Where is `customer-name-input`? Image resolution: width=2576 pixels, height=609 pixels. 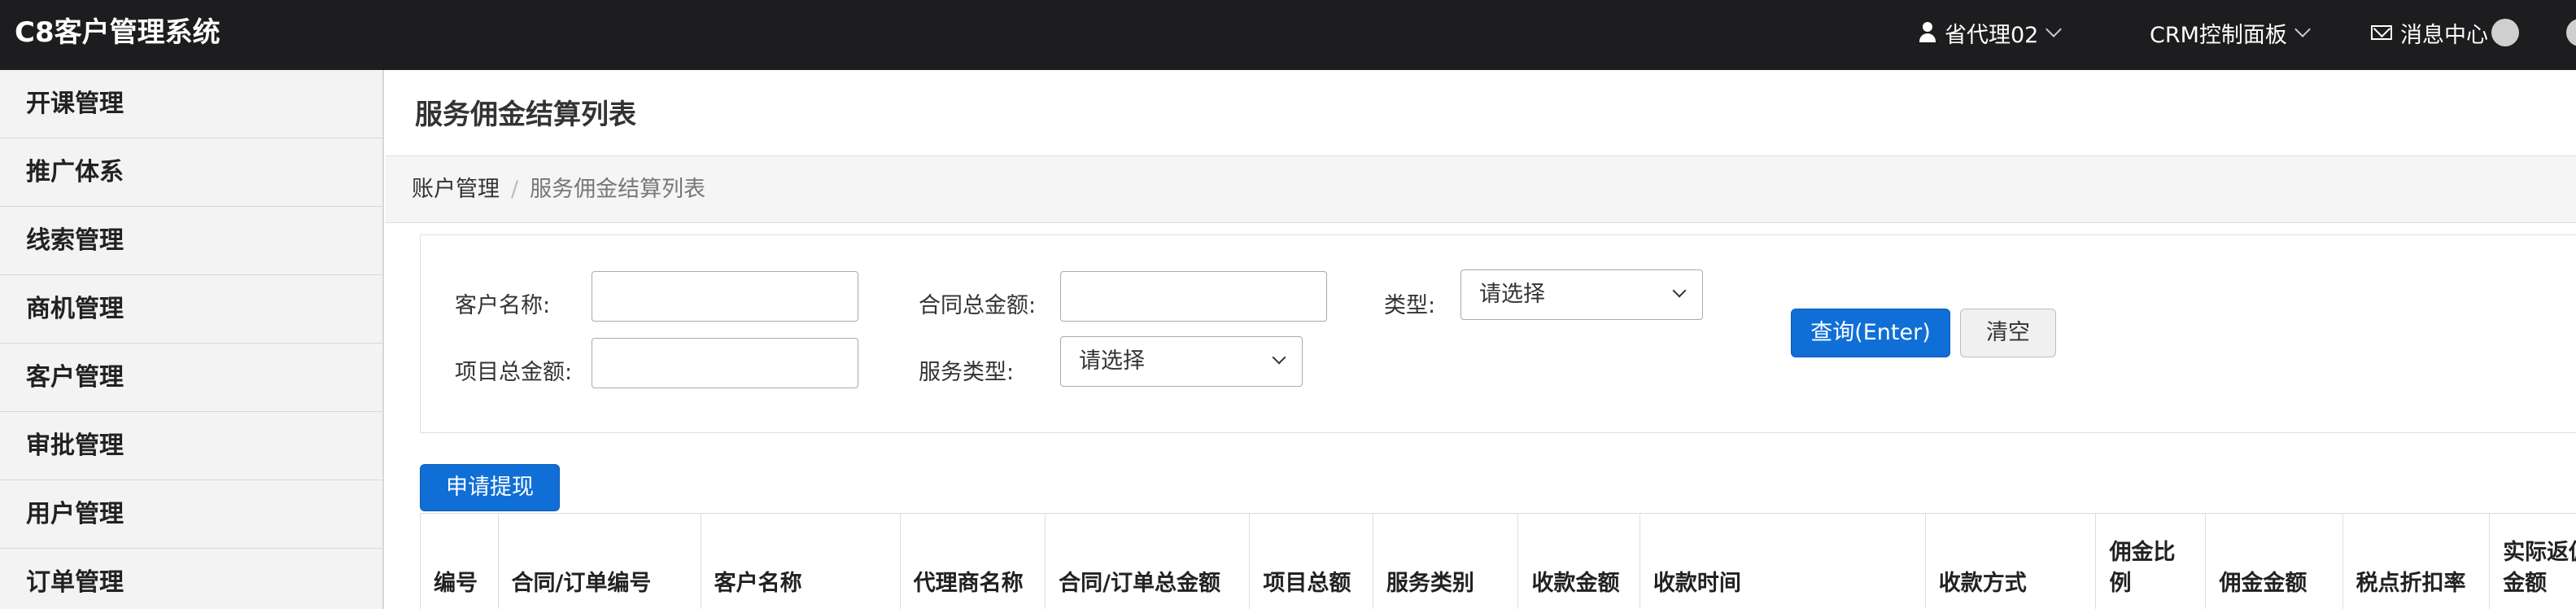
customer-name-input is located at coordinates (725, 297).